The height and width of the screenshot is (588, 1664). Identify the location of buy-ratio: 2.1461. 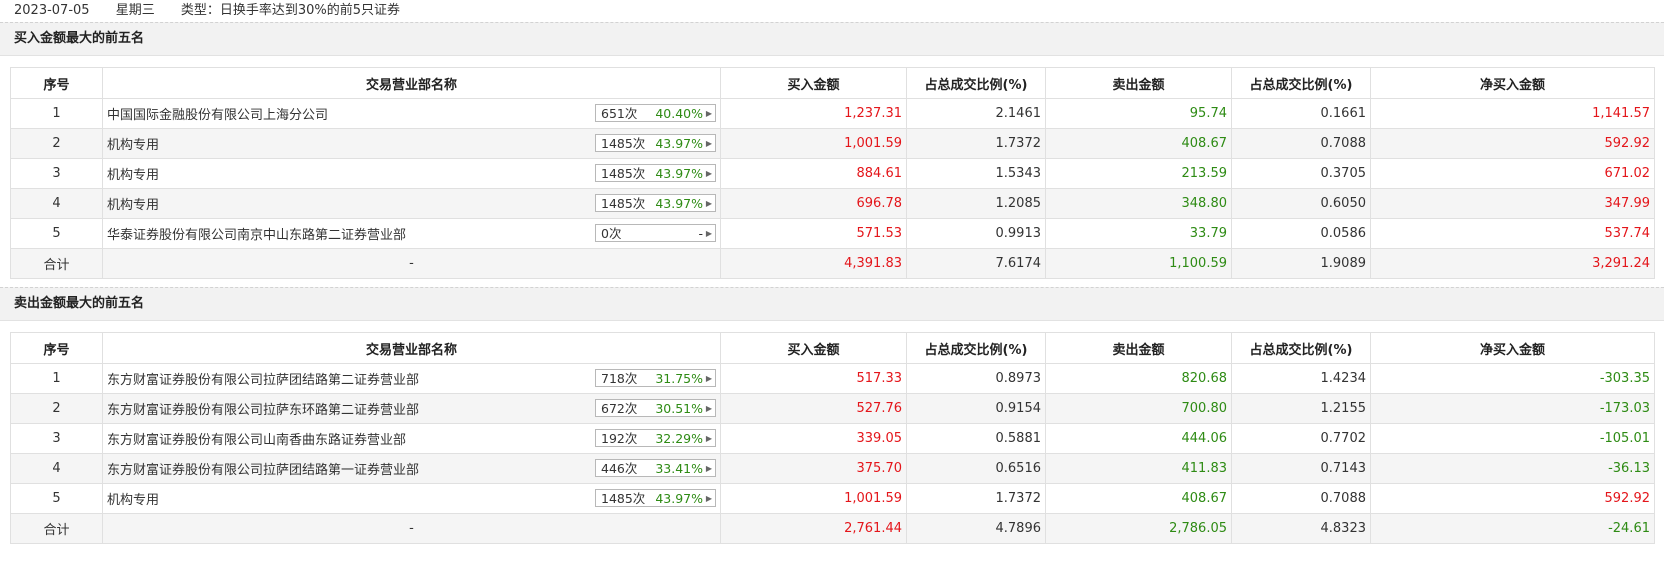
(976, 113).